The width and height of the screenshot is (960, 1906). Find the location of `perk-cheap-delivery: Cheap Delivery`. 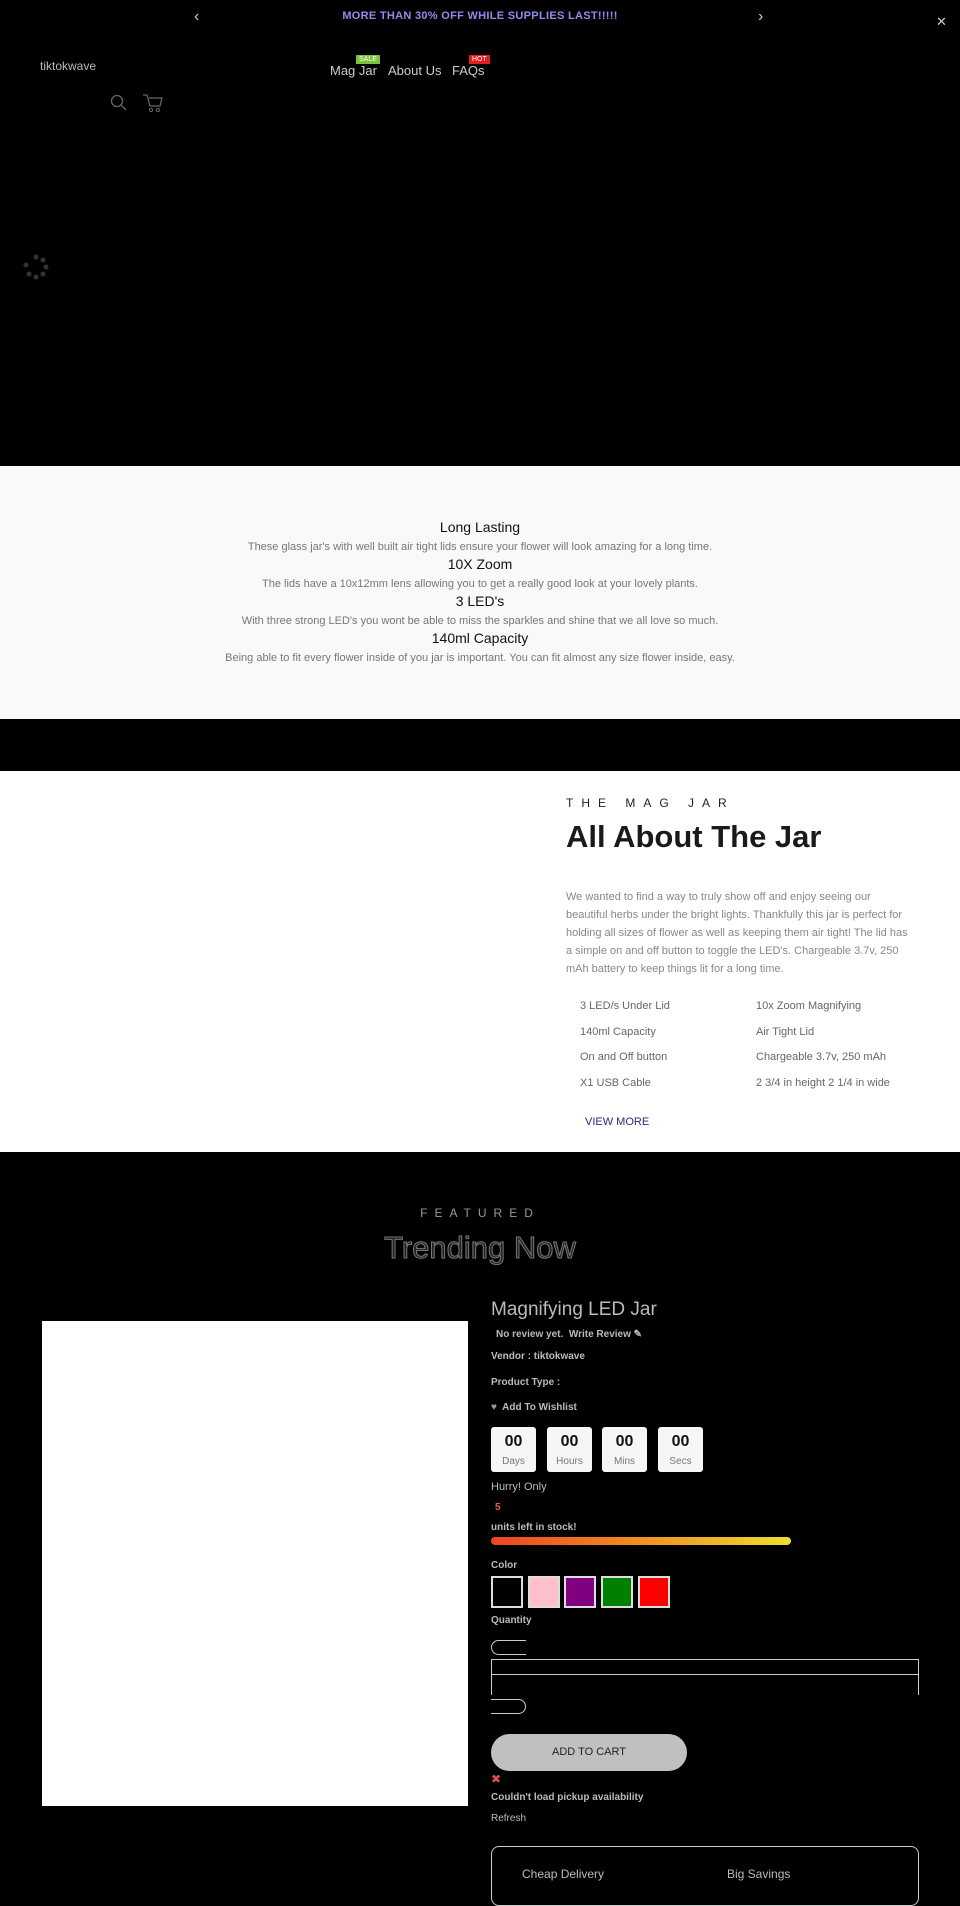

perk-cheap-delivery: Cheap Delivery is located at coordinates (563, 1874).